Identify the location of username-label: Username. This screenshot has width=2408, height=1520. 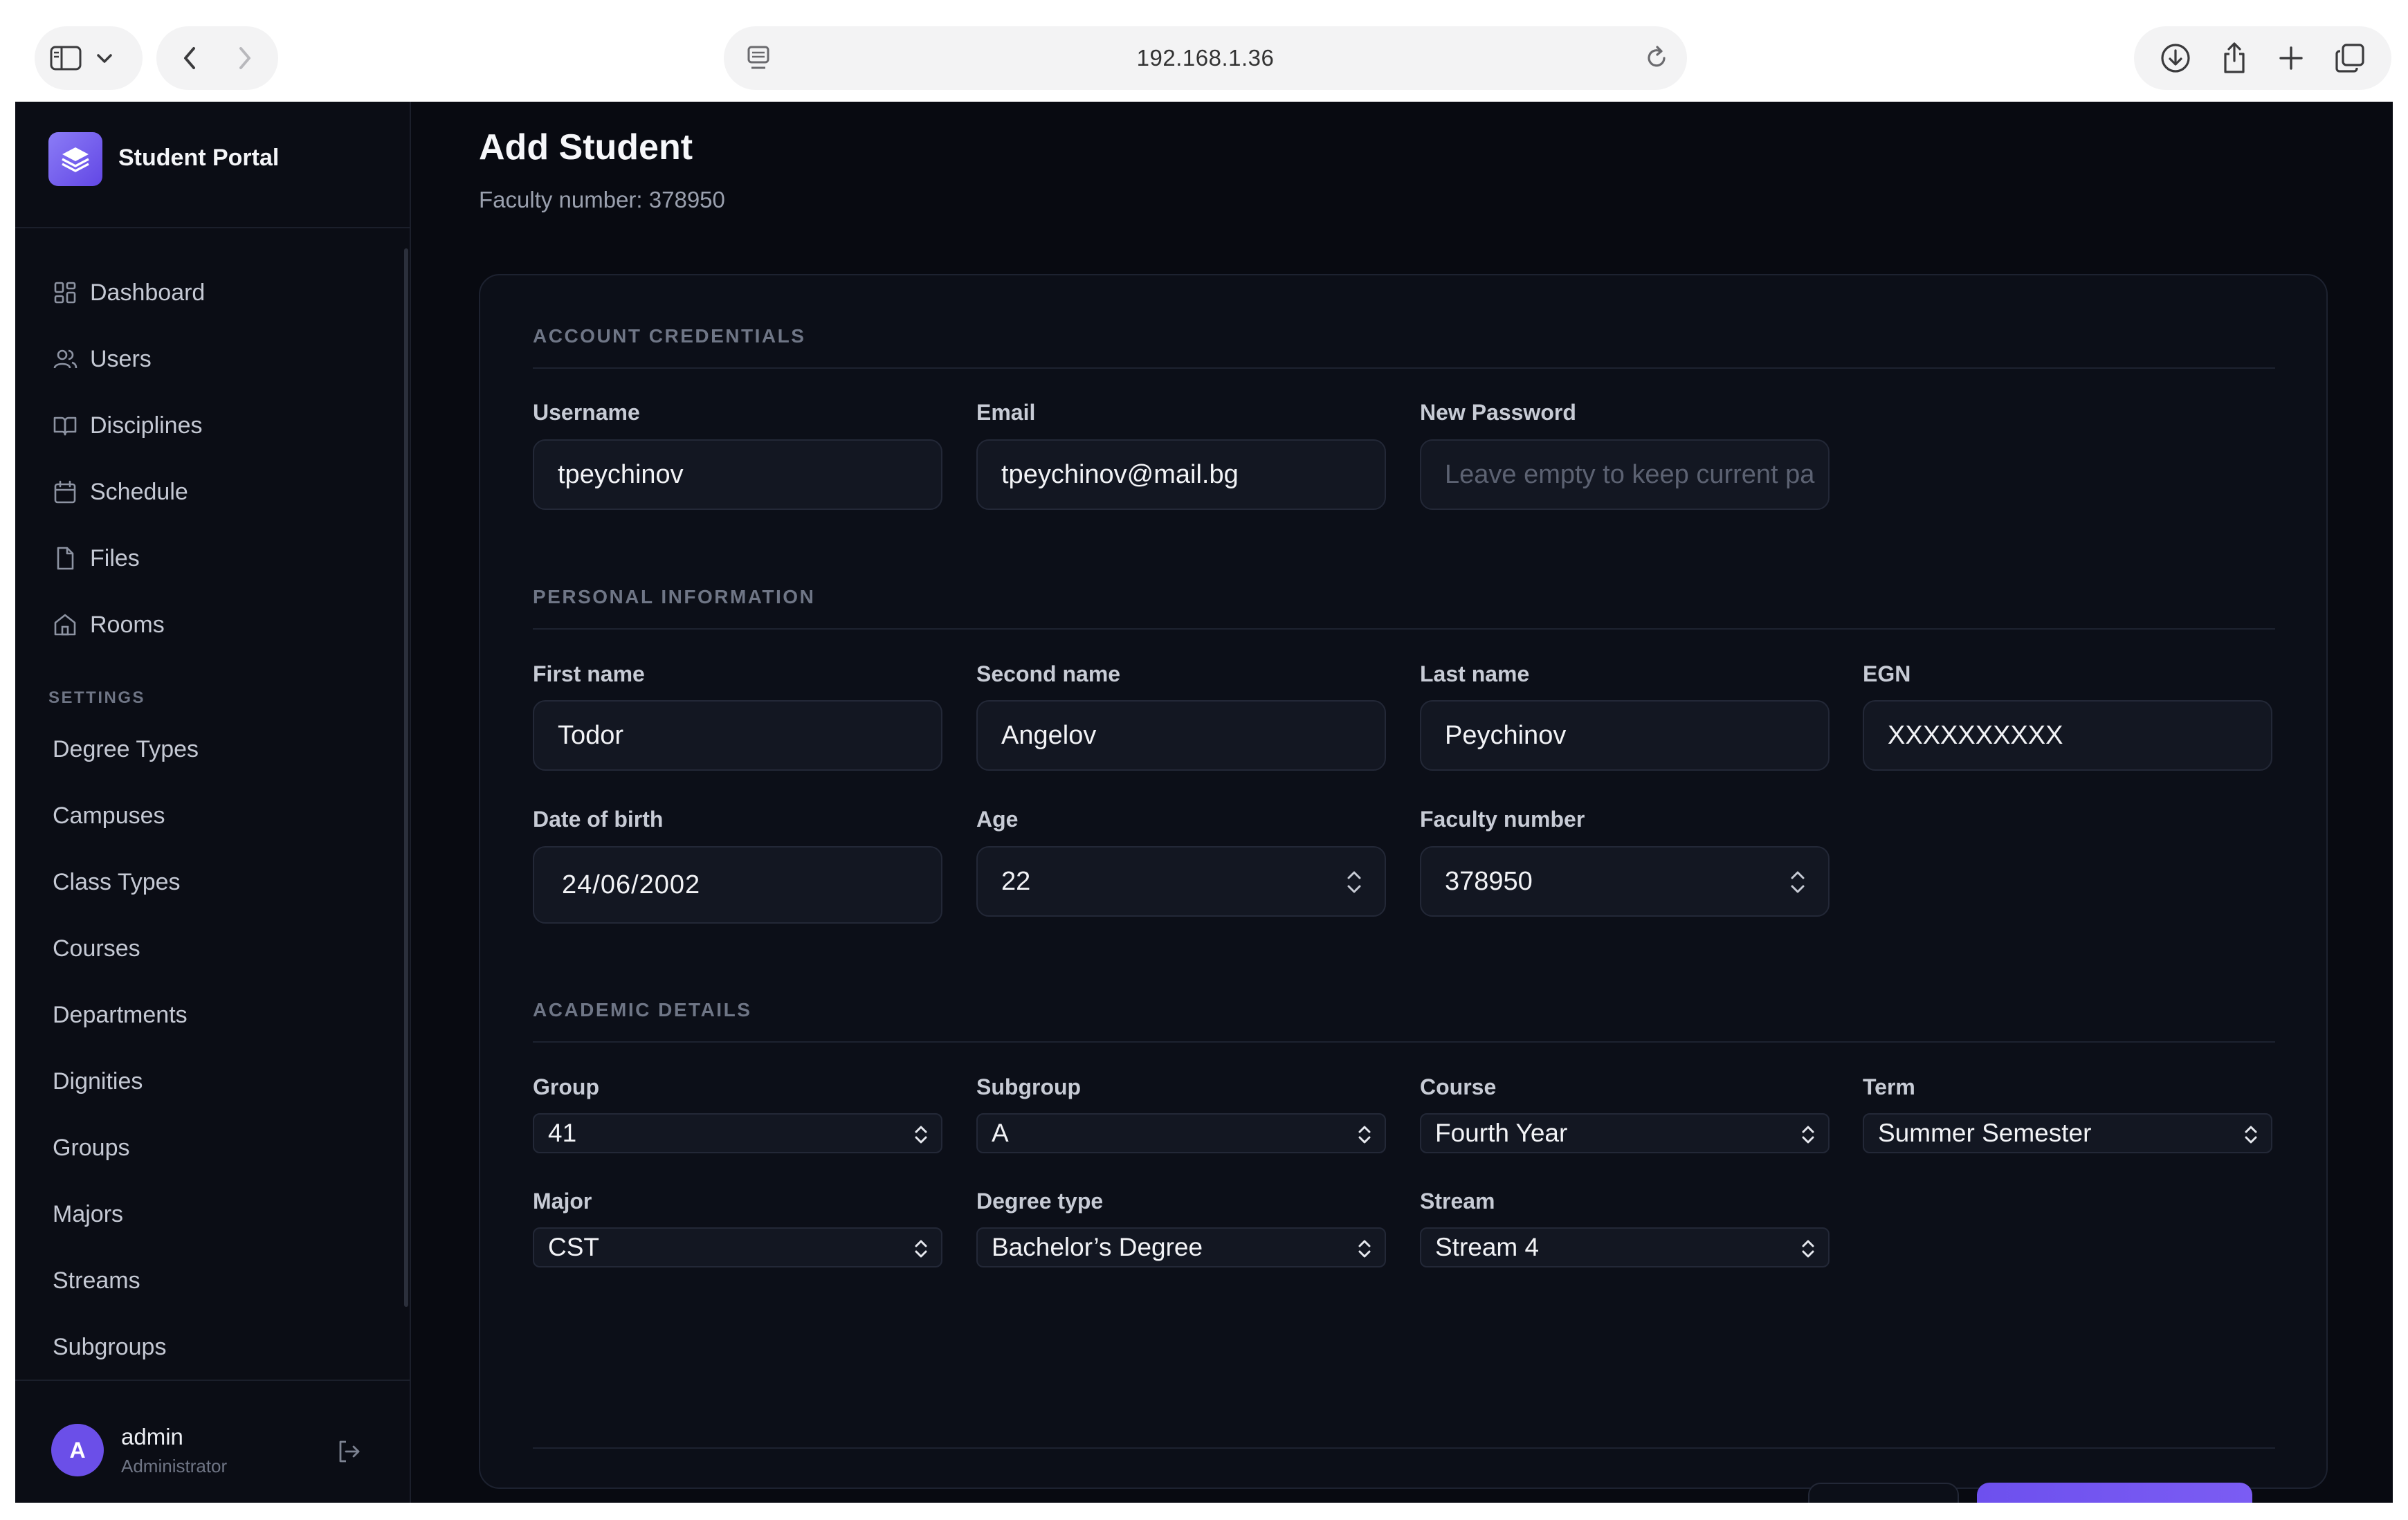
(586, 413).